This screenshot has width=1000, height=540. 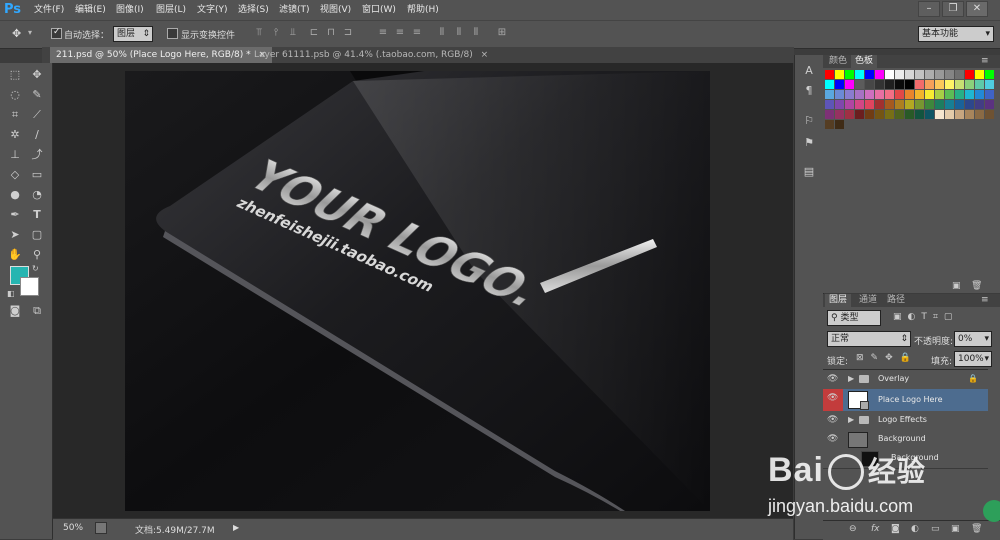 I want to click on status-menu-arrow-icon: ▶, so click(x=236, y=527).